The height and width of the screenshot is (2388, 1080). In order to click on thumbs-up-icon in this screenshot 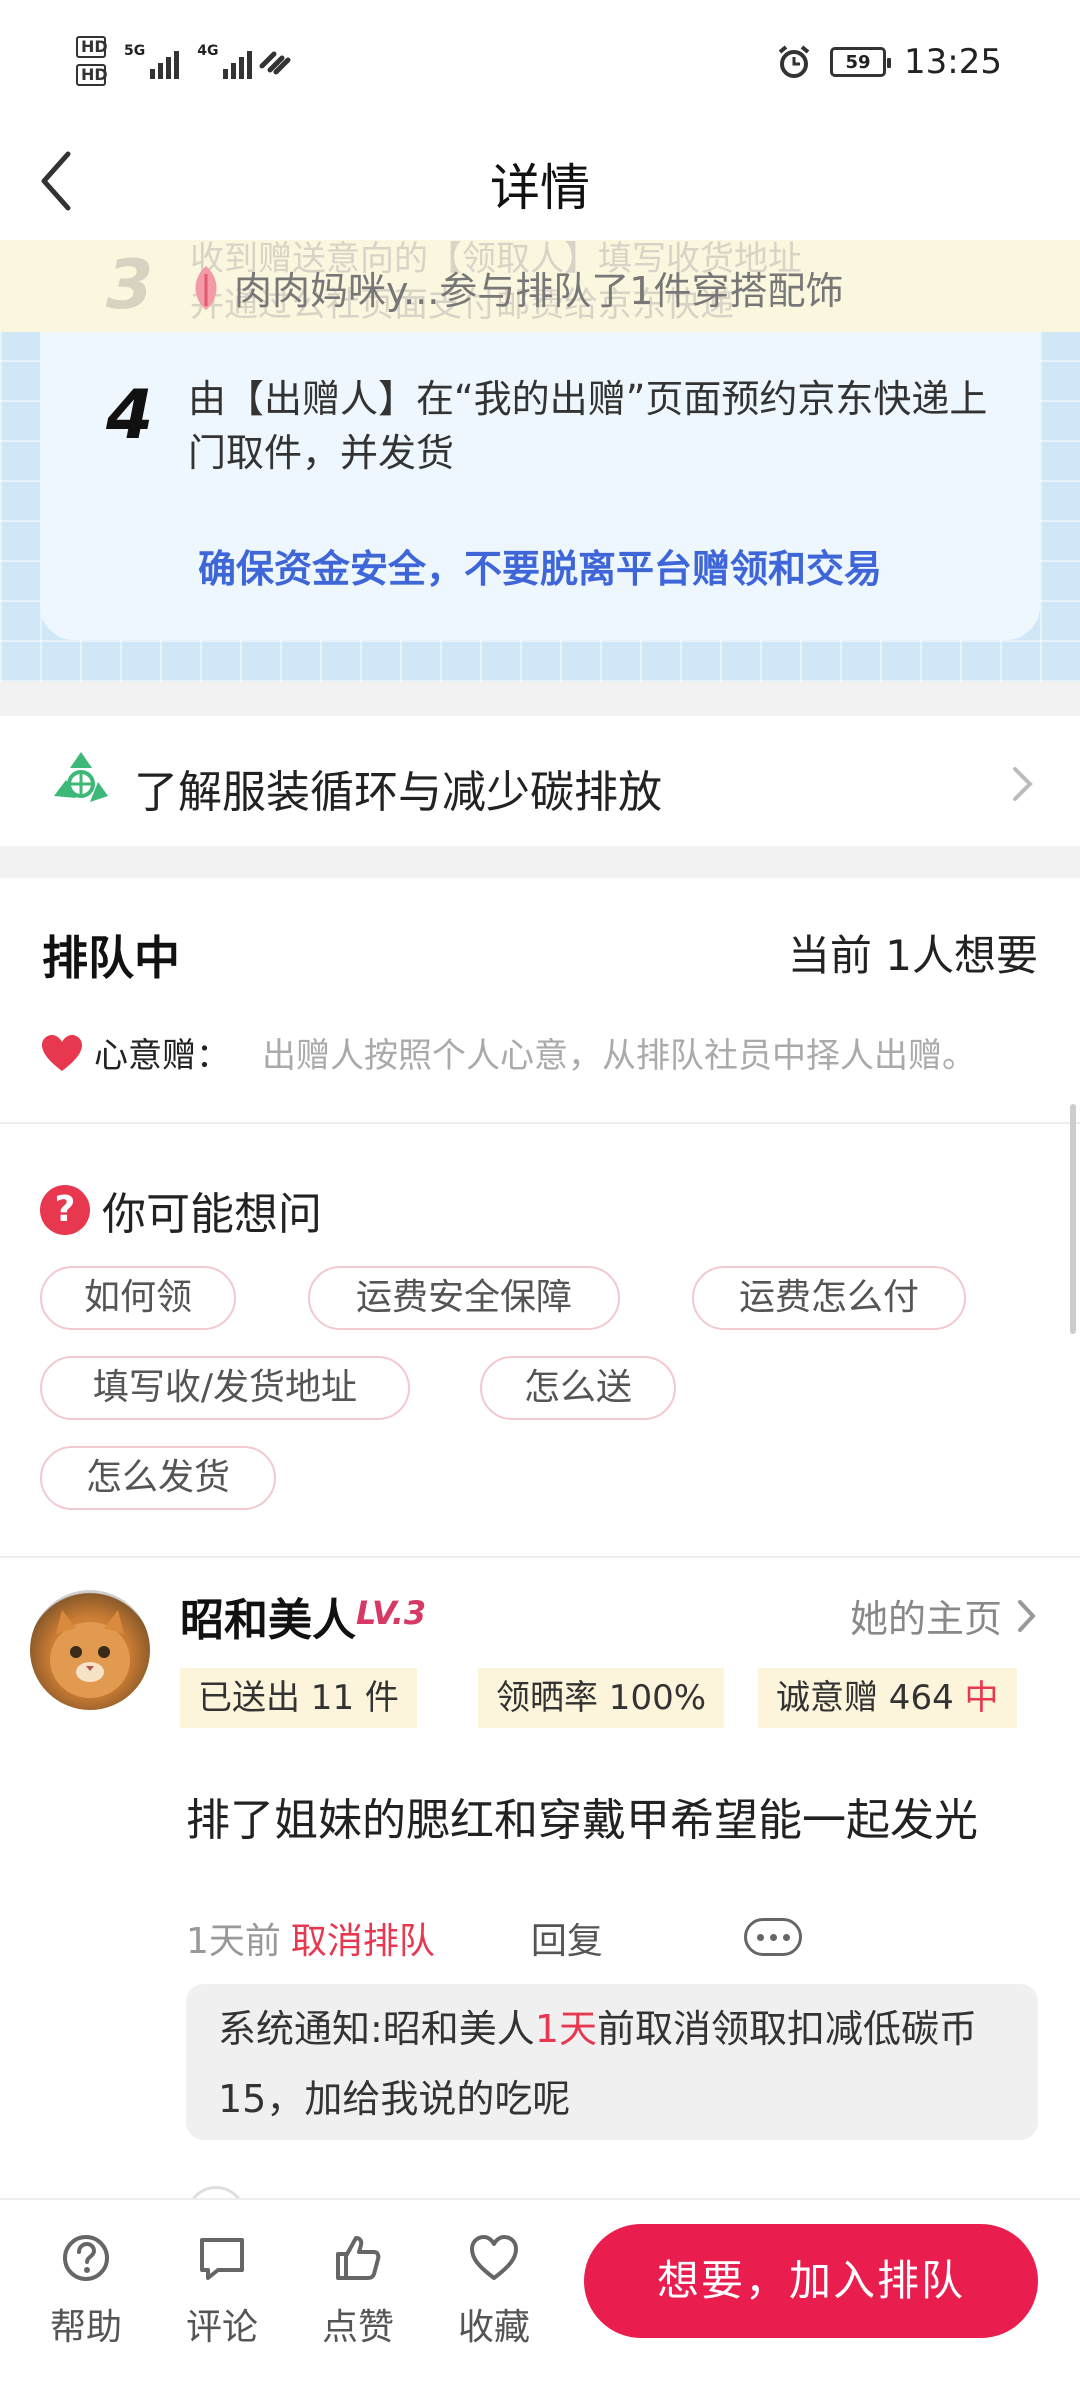, I will do `click(358, 2258)`.